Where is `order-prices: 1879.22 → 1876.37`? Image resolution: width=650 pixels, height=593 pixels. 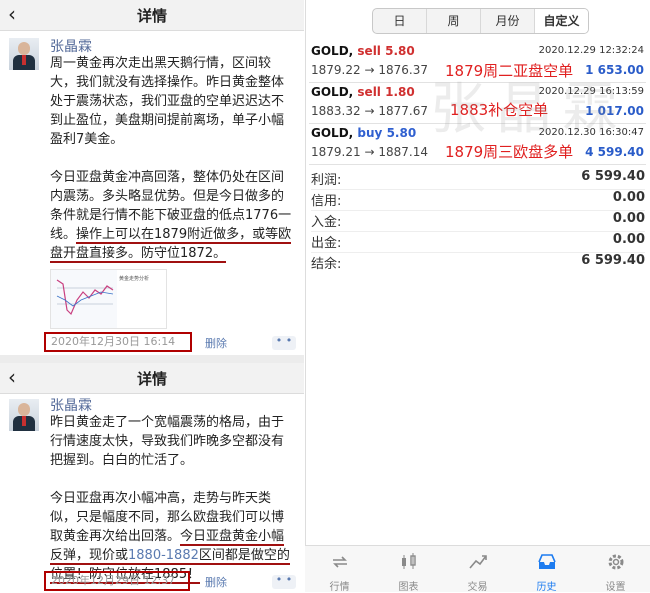
order-prices: 1879.22 → 1876.37 is located at coordinates (369, 70).